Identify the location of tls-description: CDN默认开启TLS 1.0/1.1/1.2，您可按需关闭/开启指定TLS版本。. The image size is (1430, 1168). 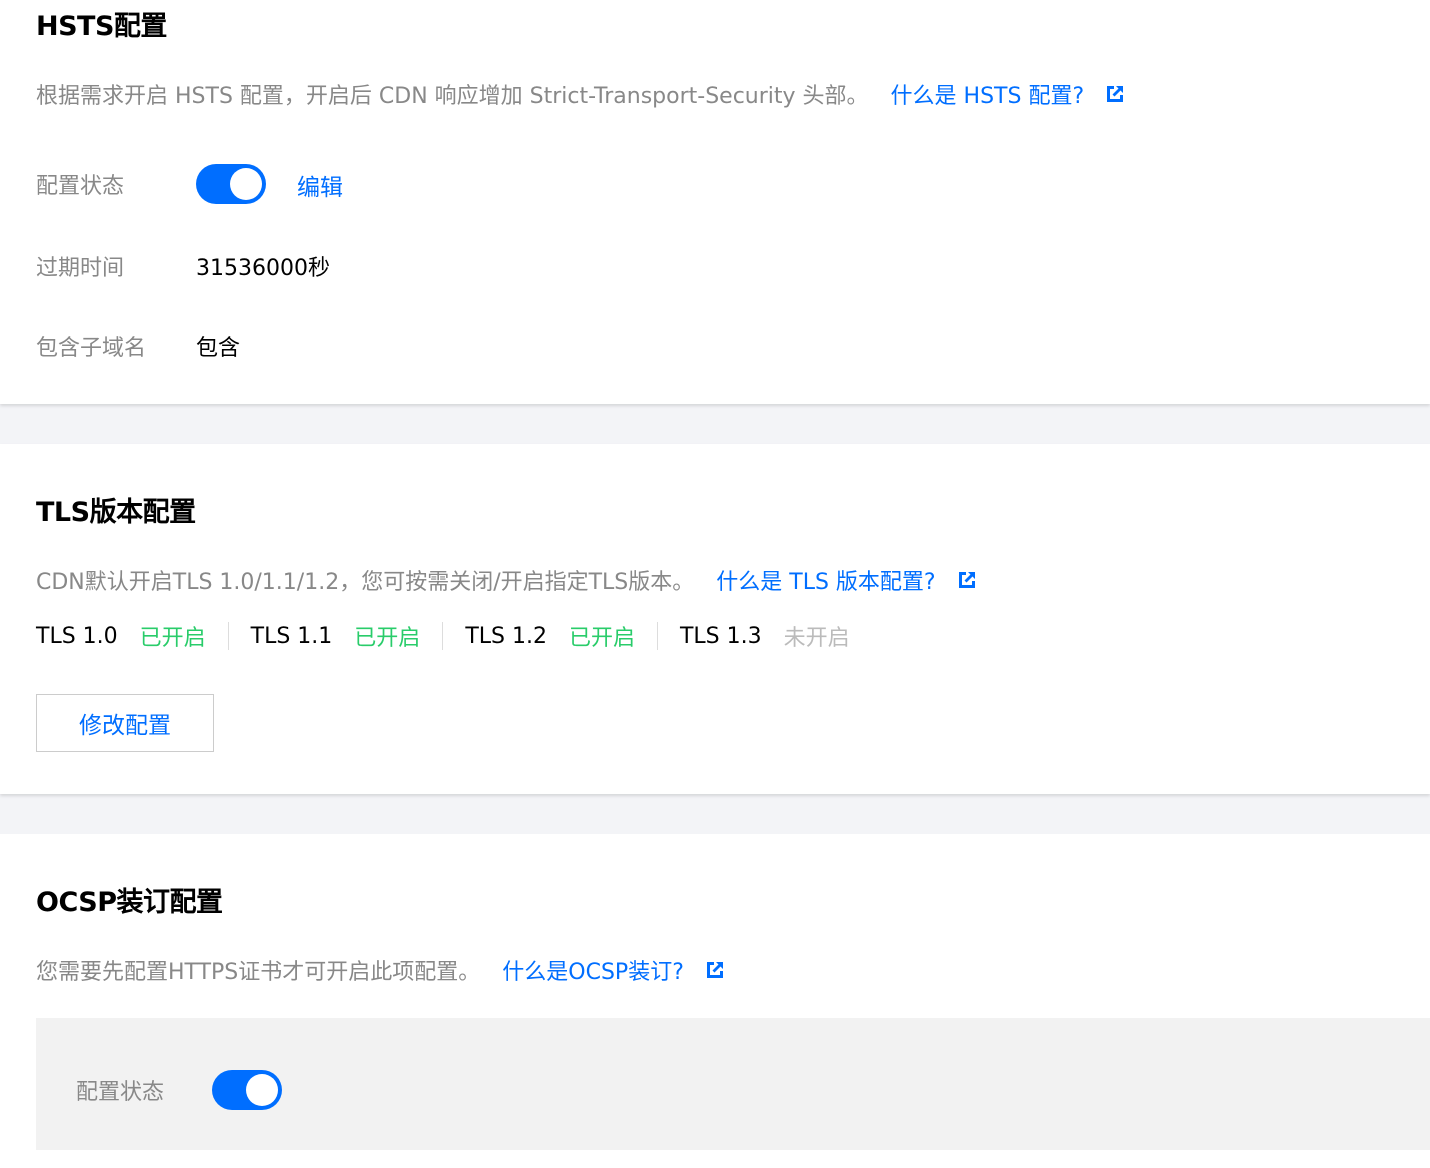
(365, 582).